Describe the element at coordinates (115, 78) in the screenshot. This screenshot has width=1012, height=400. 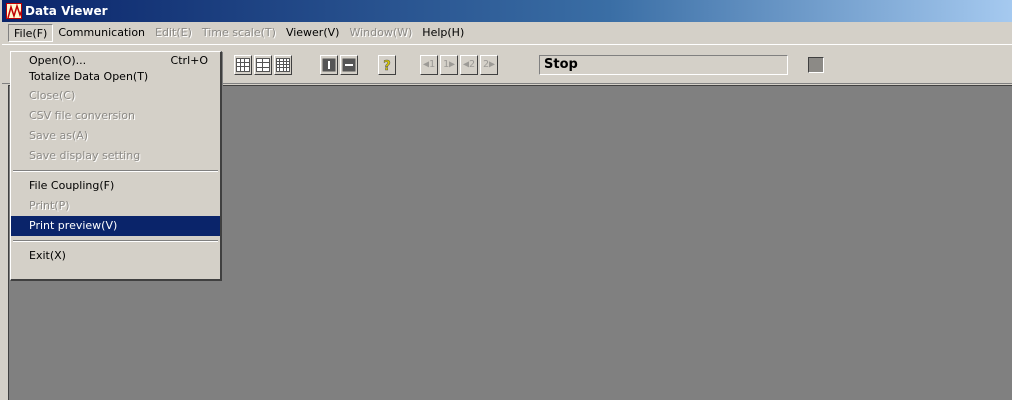
I see `menu-item-totalize-data-open: Totalize Data Open(T)` at that location.